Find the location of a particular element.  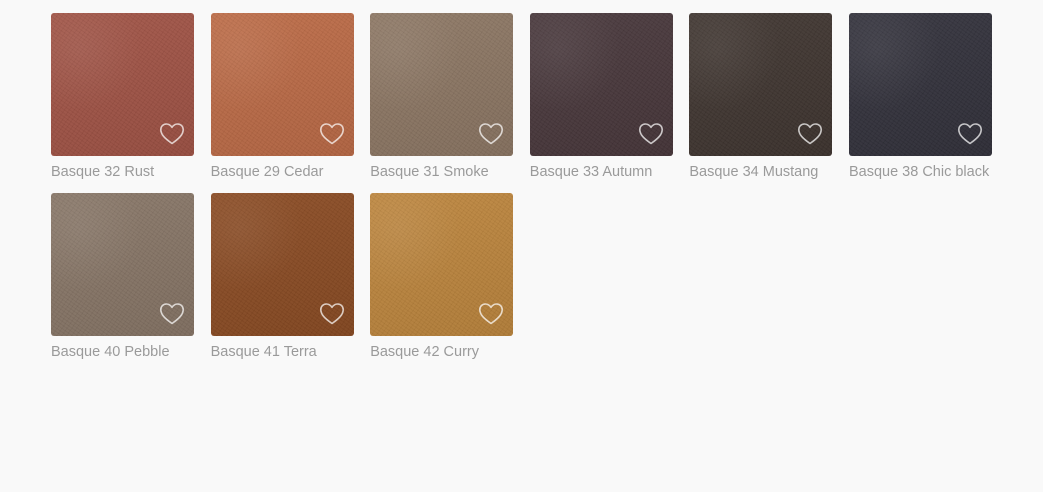

swatch-card: Basque 32 Rust is located at coordinates (122, 97).